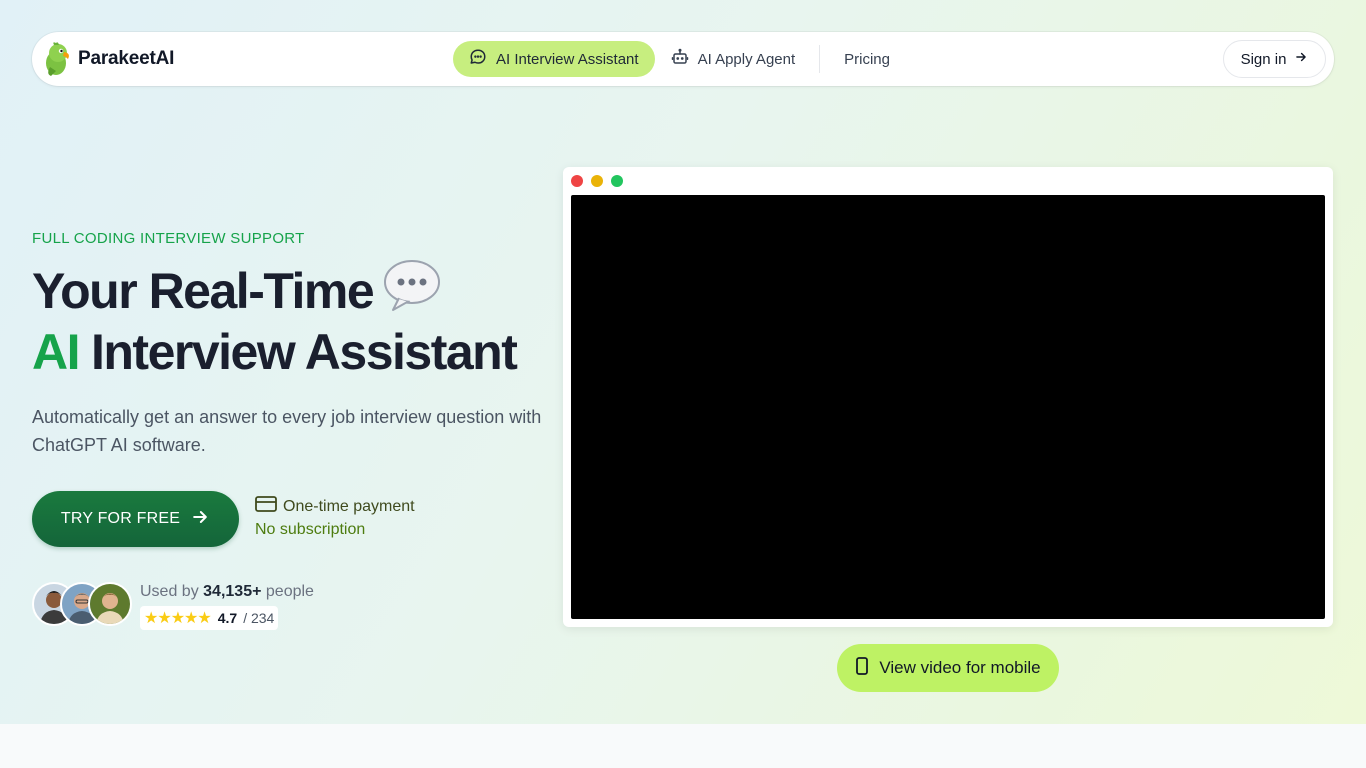 The height and width of the screenshot is (768, 1366). I want to click on star-rating-icon: ★★★★★, so click(178, 618).